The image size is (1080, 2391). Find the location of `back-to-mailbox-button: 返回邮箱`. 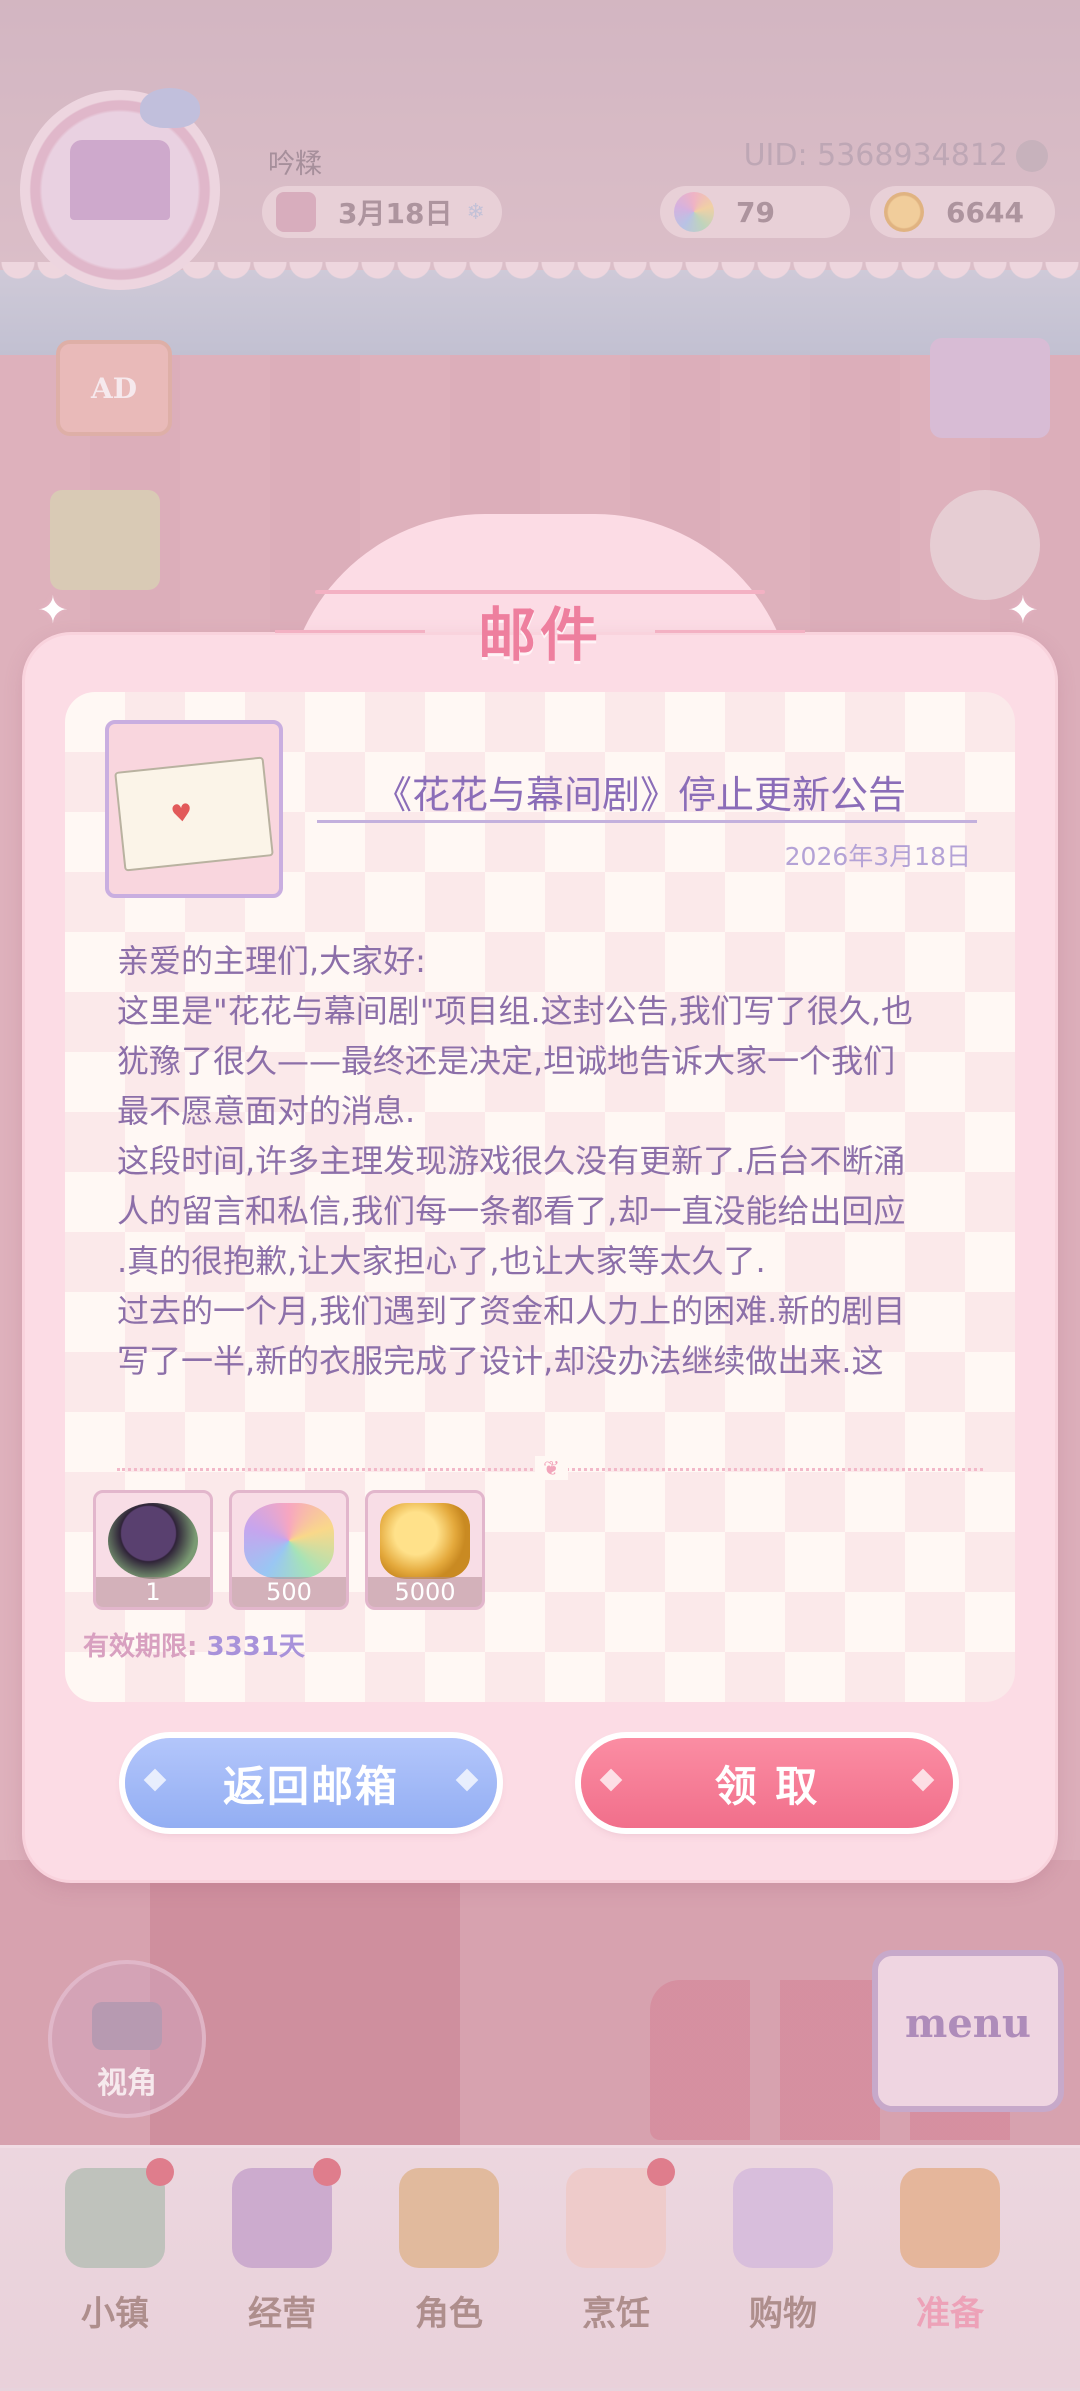

back-to-mailbox-button: 返回邮箱 is located at coordinates (311, 1783).